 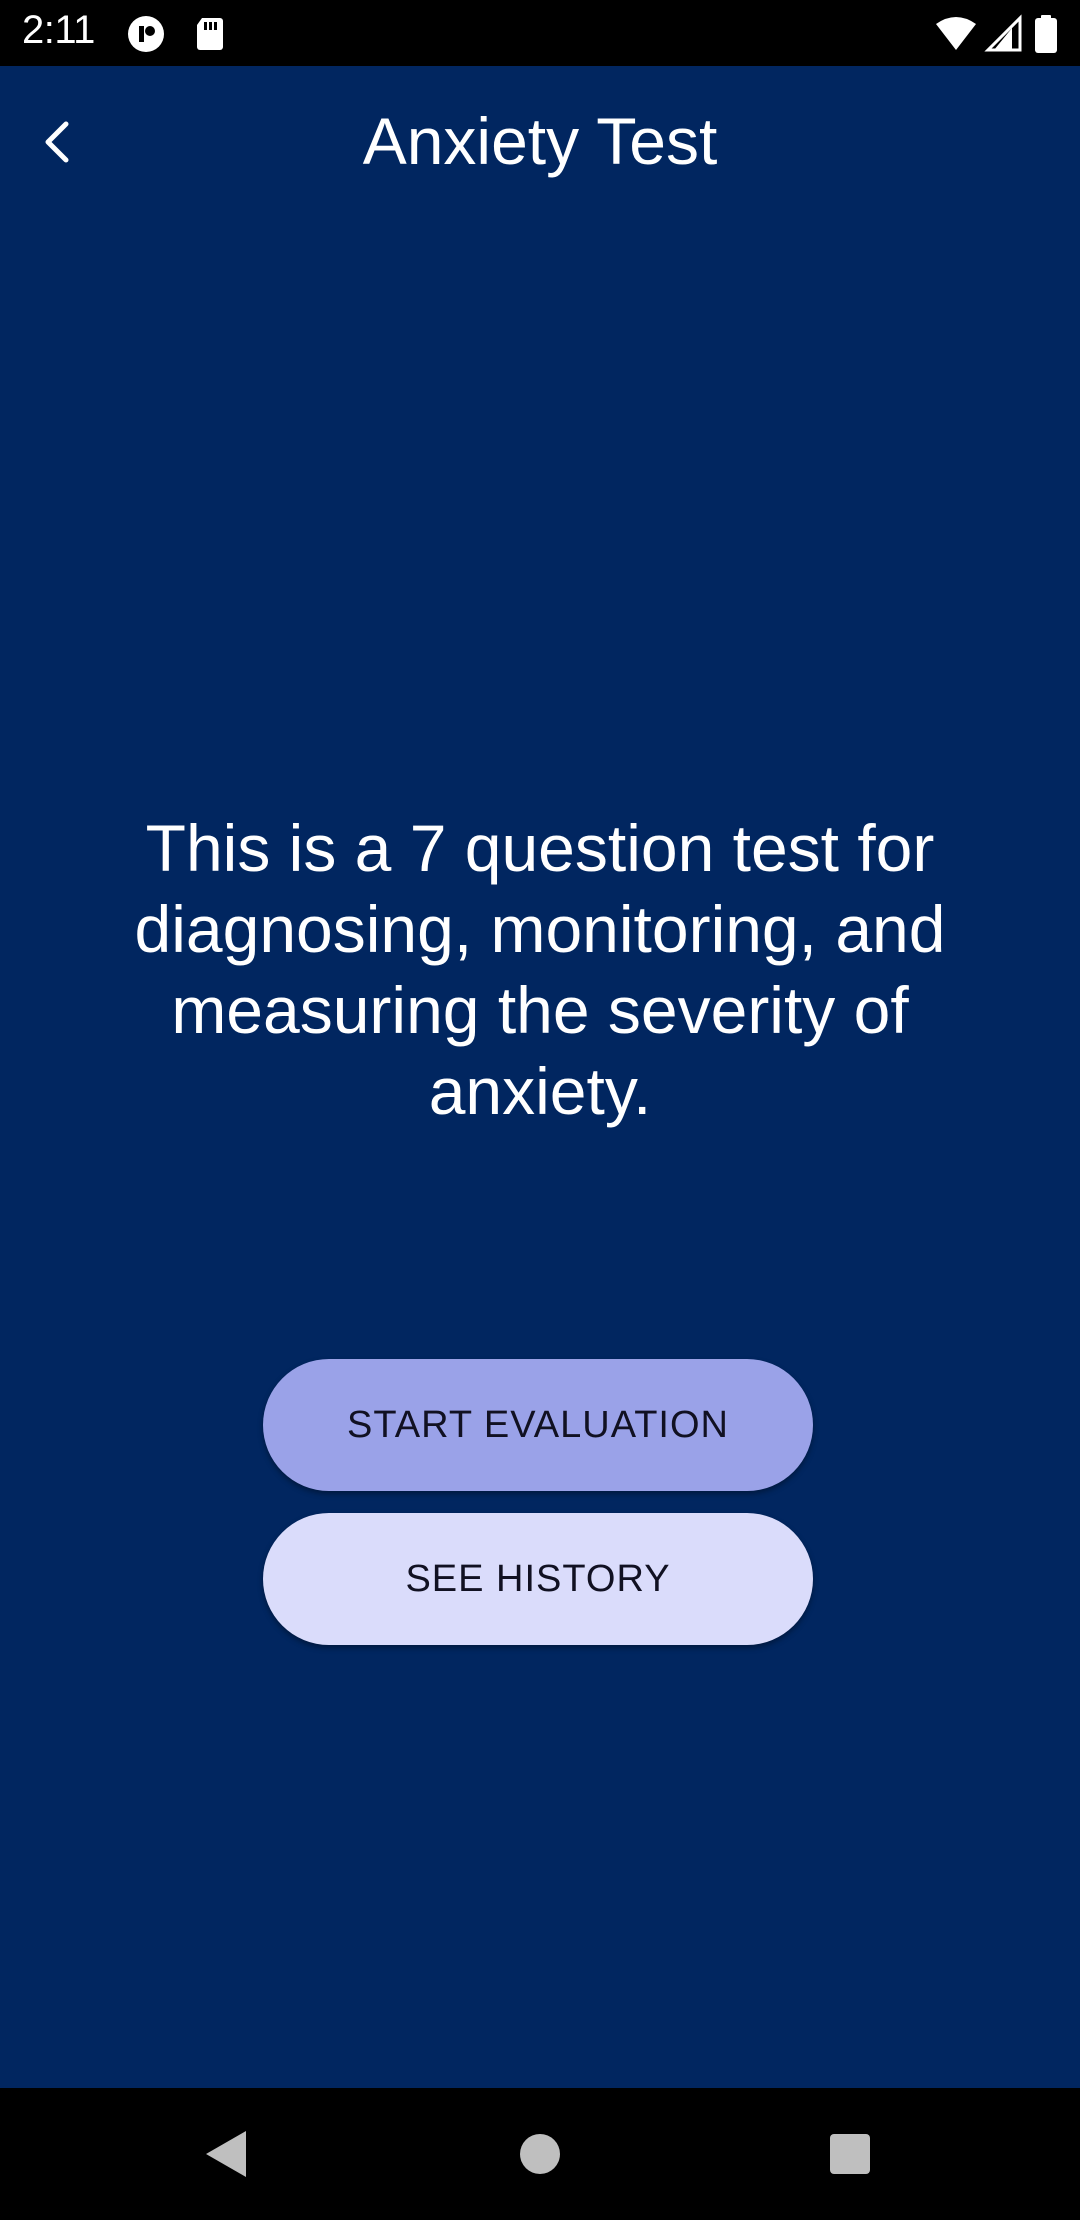 What do you see at coordinates (210, 34) in the screenshot?
I see `sd-card-icon` at bounding box center [210, 34].